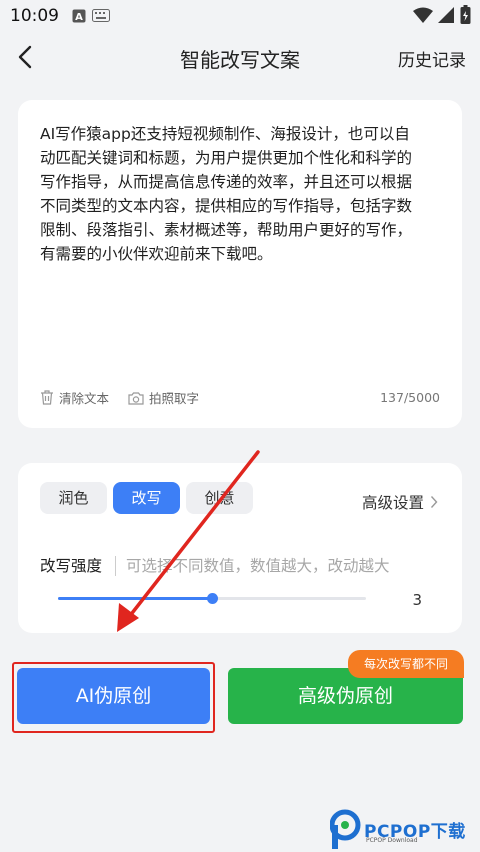 Image resolution: width=480 pixels, height=852 pixels. I want to click on app-header: 智能改写文案 历史记录, so click(240, 57).